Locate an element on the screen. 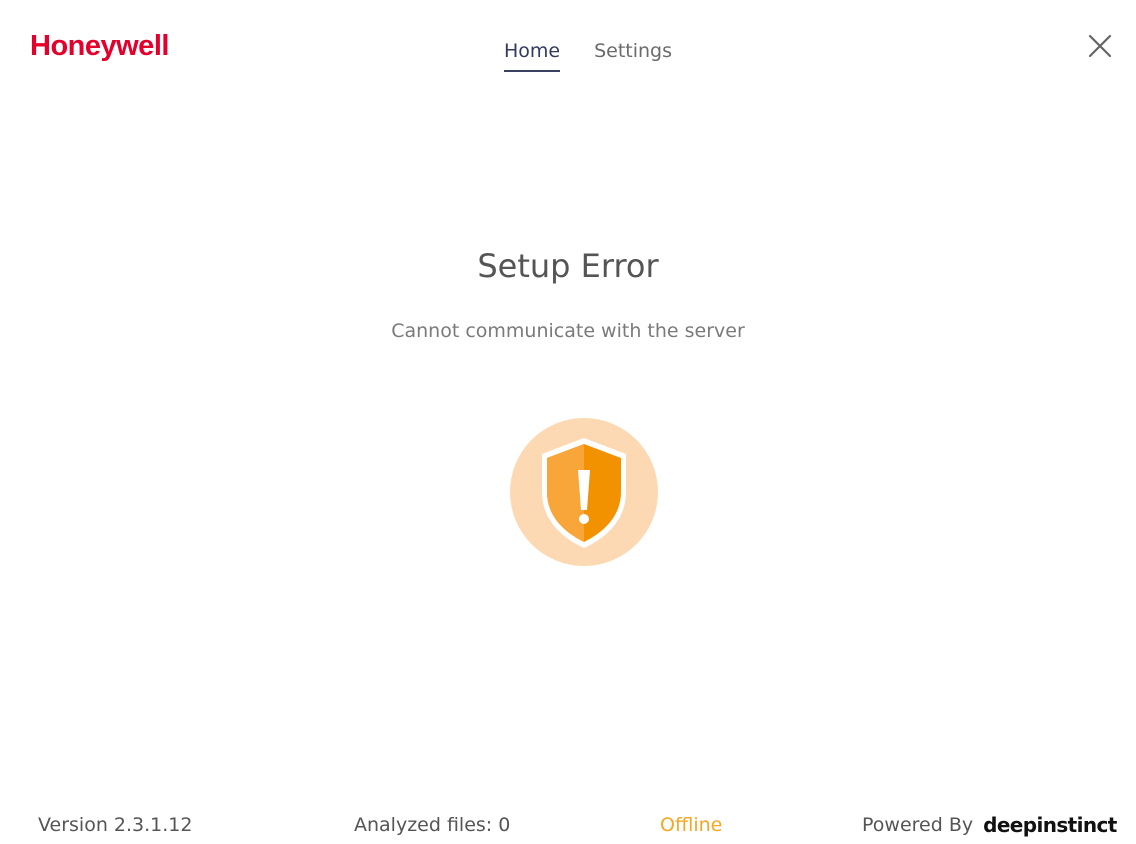 The image size is (1136, 844). tab-settings: Settings is located at coordinates (633, 55).